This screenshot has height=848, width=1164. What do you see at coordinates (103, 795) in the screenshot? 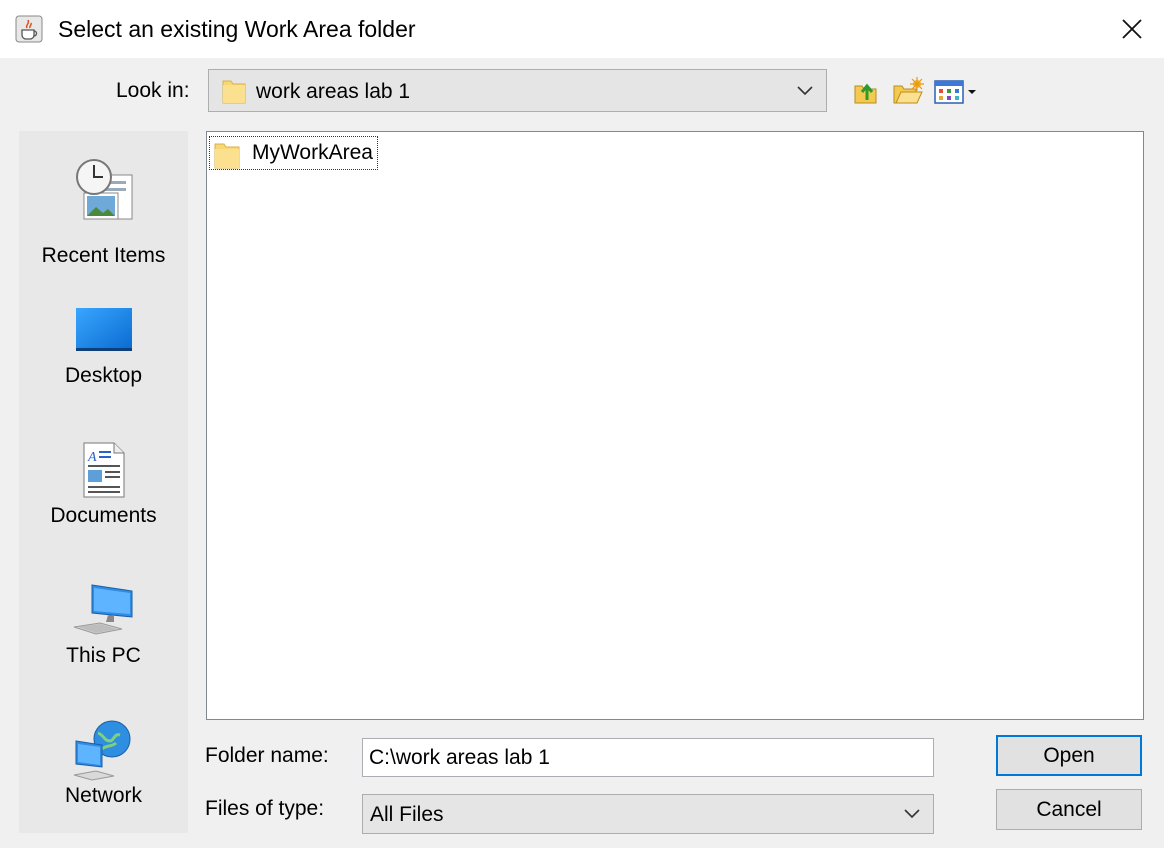
I see `place-label: Network` at bounding box center [103, 795].